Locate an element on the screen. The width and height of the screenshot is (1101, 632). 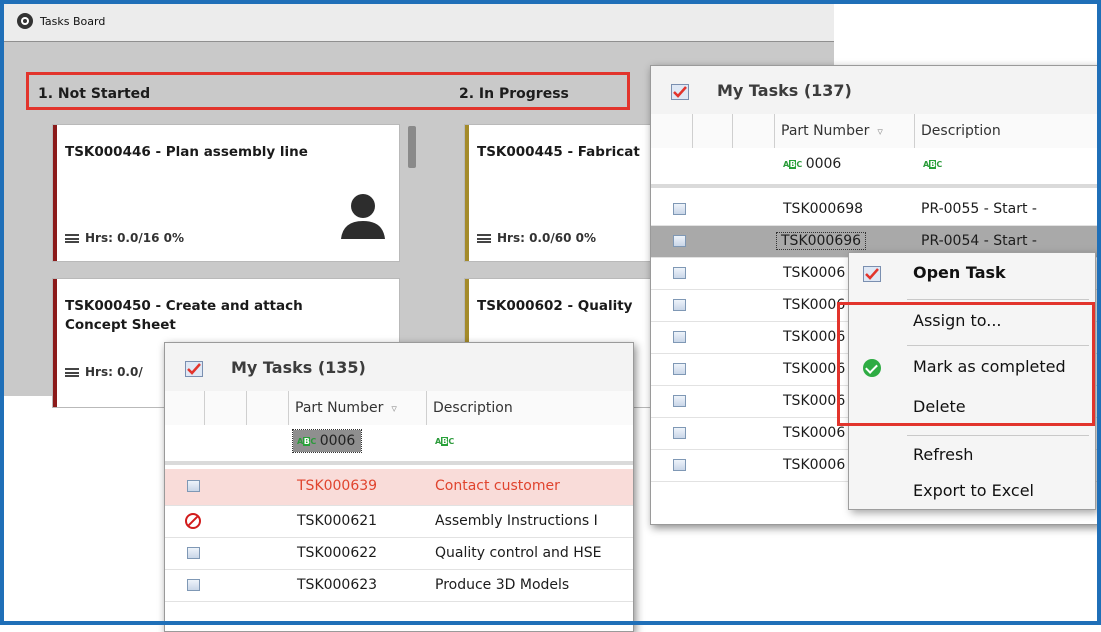
column-scrollbar-thumb is located at coordinates (412, 147).